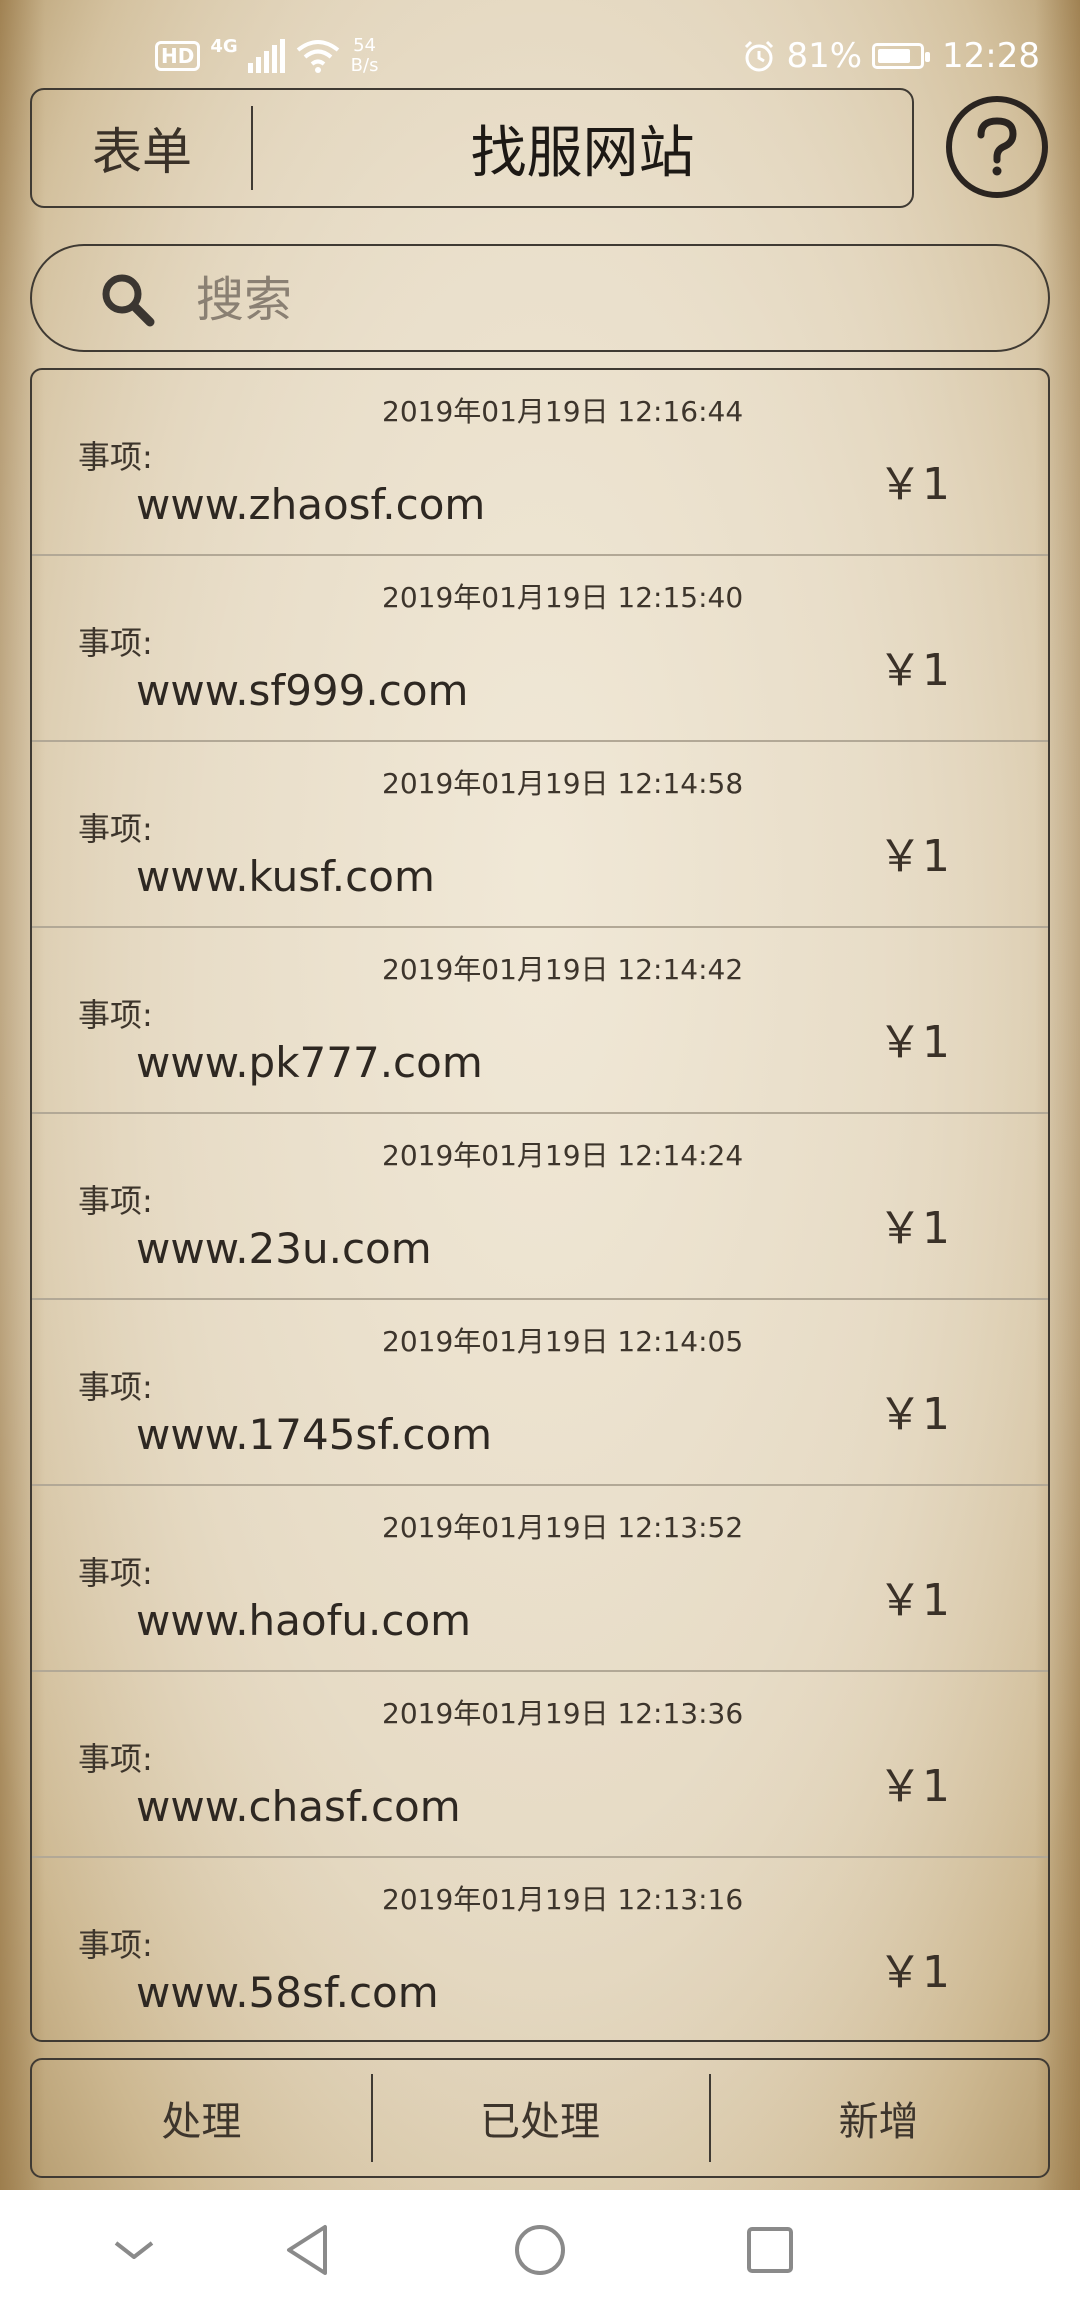  What do you see at coordinates (304, 1620) in the screenshot?
I see `item-website: www.haofu.com` at bounding box center [304, 1620].